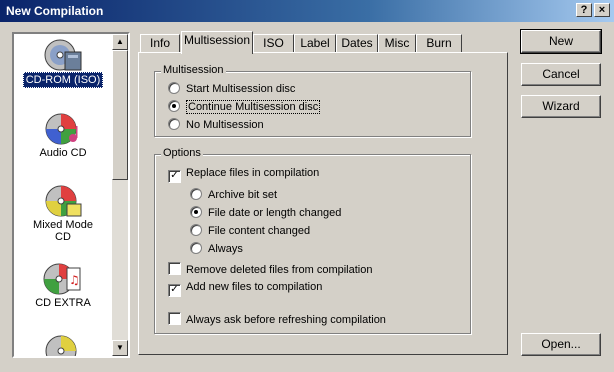 This screenshot has height=372, width=614. What do you see at coordinates (241, 89) in the screenshot?
I see `radio-label: Start Multisession disc` at bounding box center [241, 89].